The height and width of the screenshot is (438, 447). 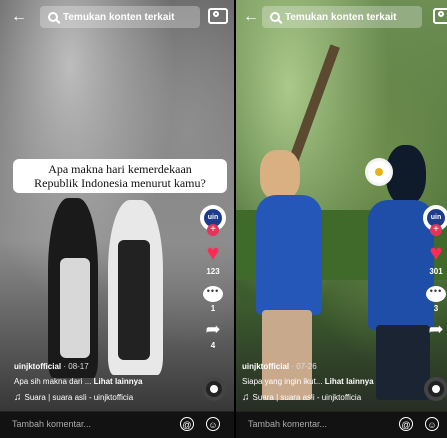 I want to click on like-count: 301, so click(x=436, y=271).